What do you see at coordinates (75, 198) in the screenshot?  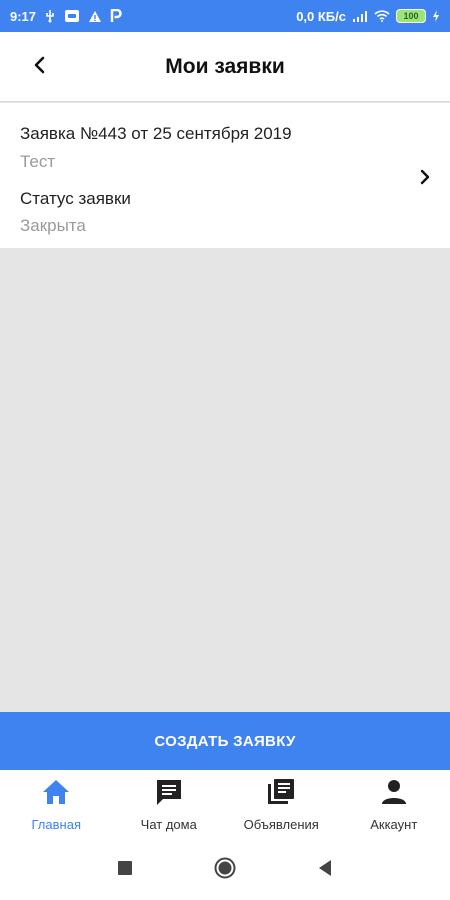 I see `request-status-label: Статус заявки` at bounding box center [75, 198].